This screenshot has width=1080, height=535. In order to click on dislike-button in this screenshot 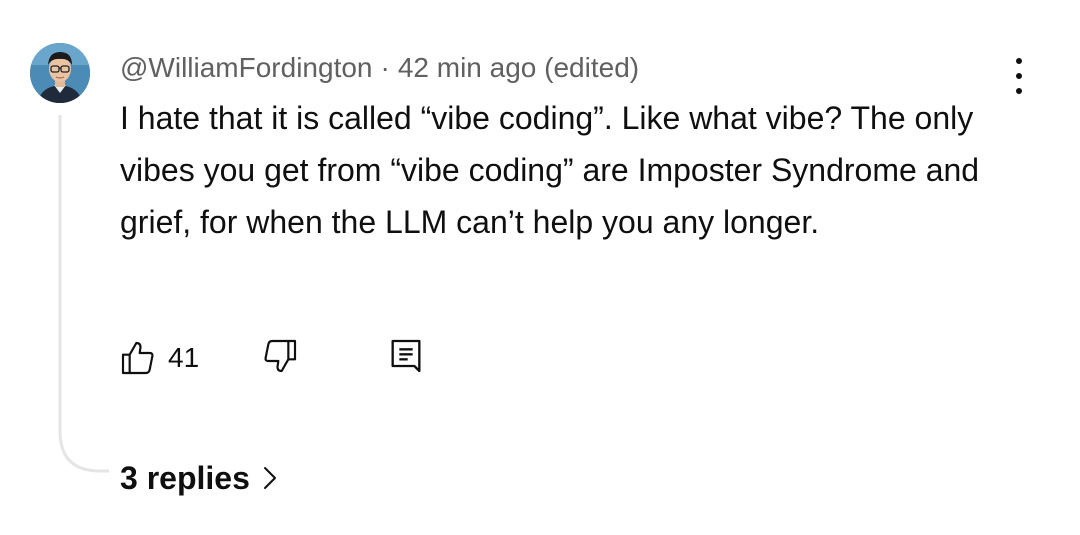, I will do `click(282, 358)`.